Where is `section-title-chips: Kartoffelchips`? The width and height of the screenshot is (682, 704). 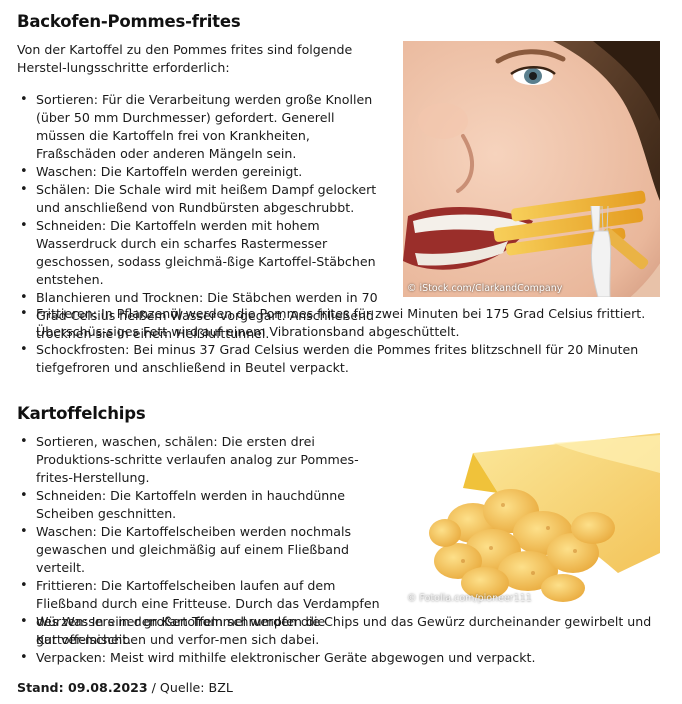
section-title-chips: Kartoffelchips is located at coordinates (81, 413).